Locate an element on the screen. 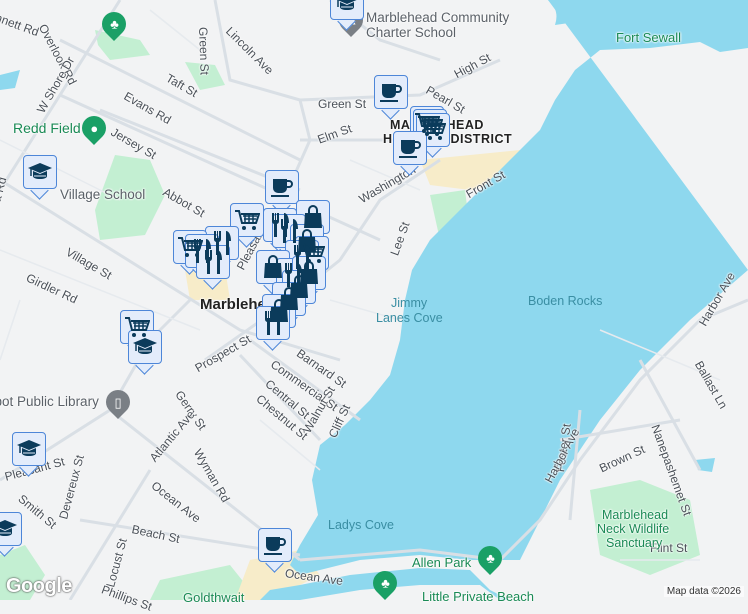 The image size is (748, 614). place-library: Abbot Public Library is located at coordinates (49, 401).